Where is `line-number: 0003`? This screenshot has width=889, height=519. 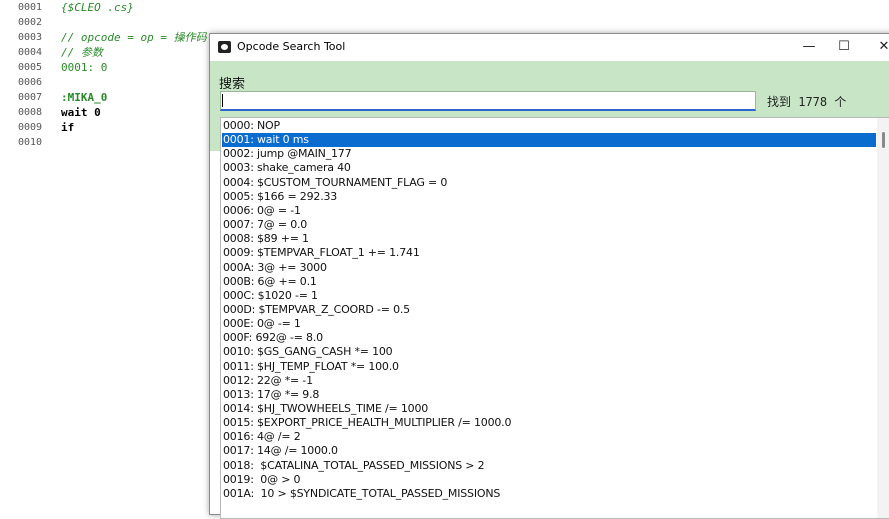
line-number: 0003 is located at coordinates (30, 37).